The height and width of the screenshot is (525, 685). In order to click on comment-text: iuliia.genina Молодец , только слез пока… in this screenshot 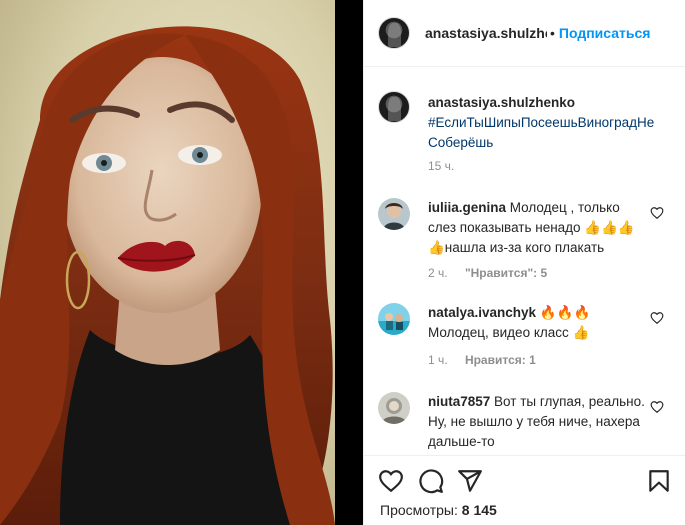, I will do `click(539, 228)`.